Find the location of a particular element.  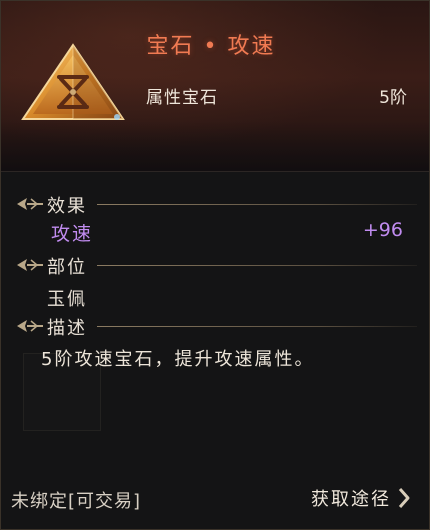

item-tier: 5阶 is located at coordinates (393, 98).